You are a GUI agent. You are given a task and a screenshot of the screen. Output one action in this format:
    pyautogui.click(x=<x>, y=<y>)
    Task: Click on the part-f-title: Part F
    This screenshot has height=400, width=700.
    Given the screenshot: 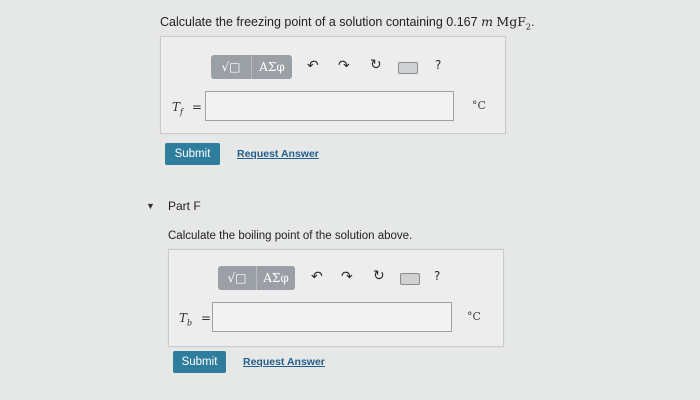 What is the action you would take?
    pyautogui.click(x=184, y=206)
    